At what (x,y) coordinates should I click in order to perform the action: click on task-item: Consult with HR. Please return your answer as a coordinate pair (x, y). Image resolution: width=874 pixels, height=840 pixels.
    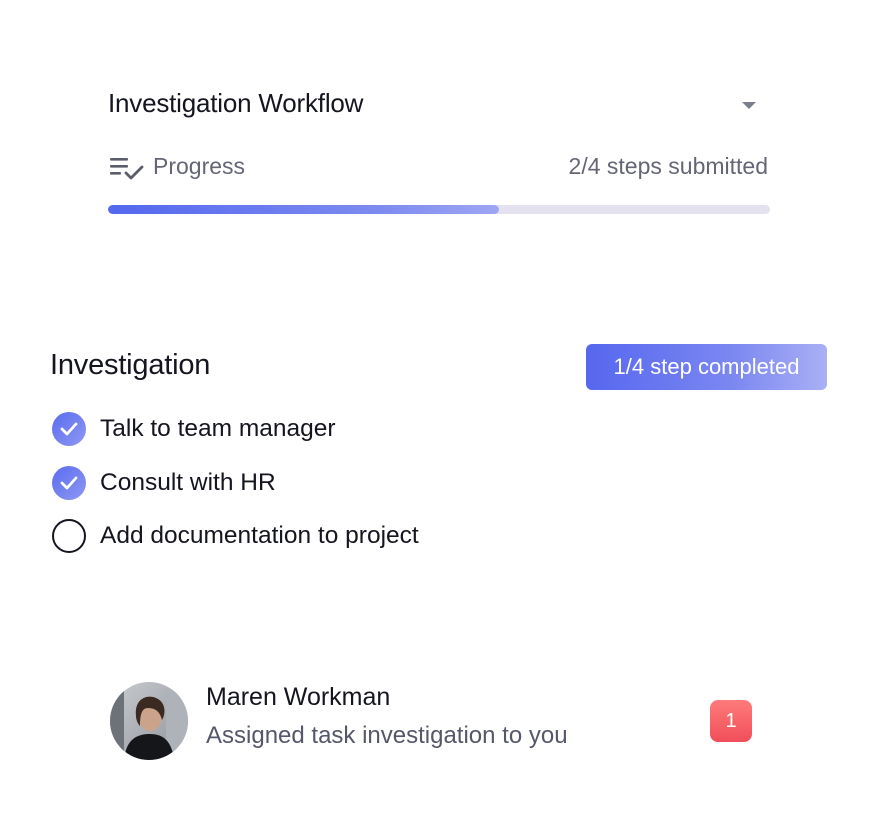
    Looking at the image, I should click on (164, 483).